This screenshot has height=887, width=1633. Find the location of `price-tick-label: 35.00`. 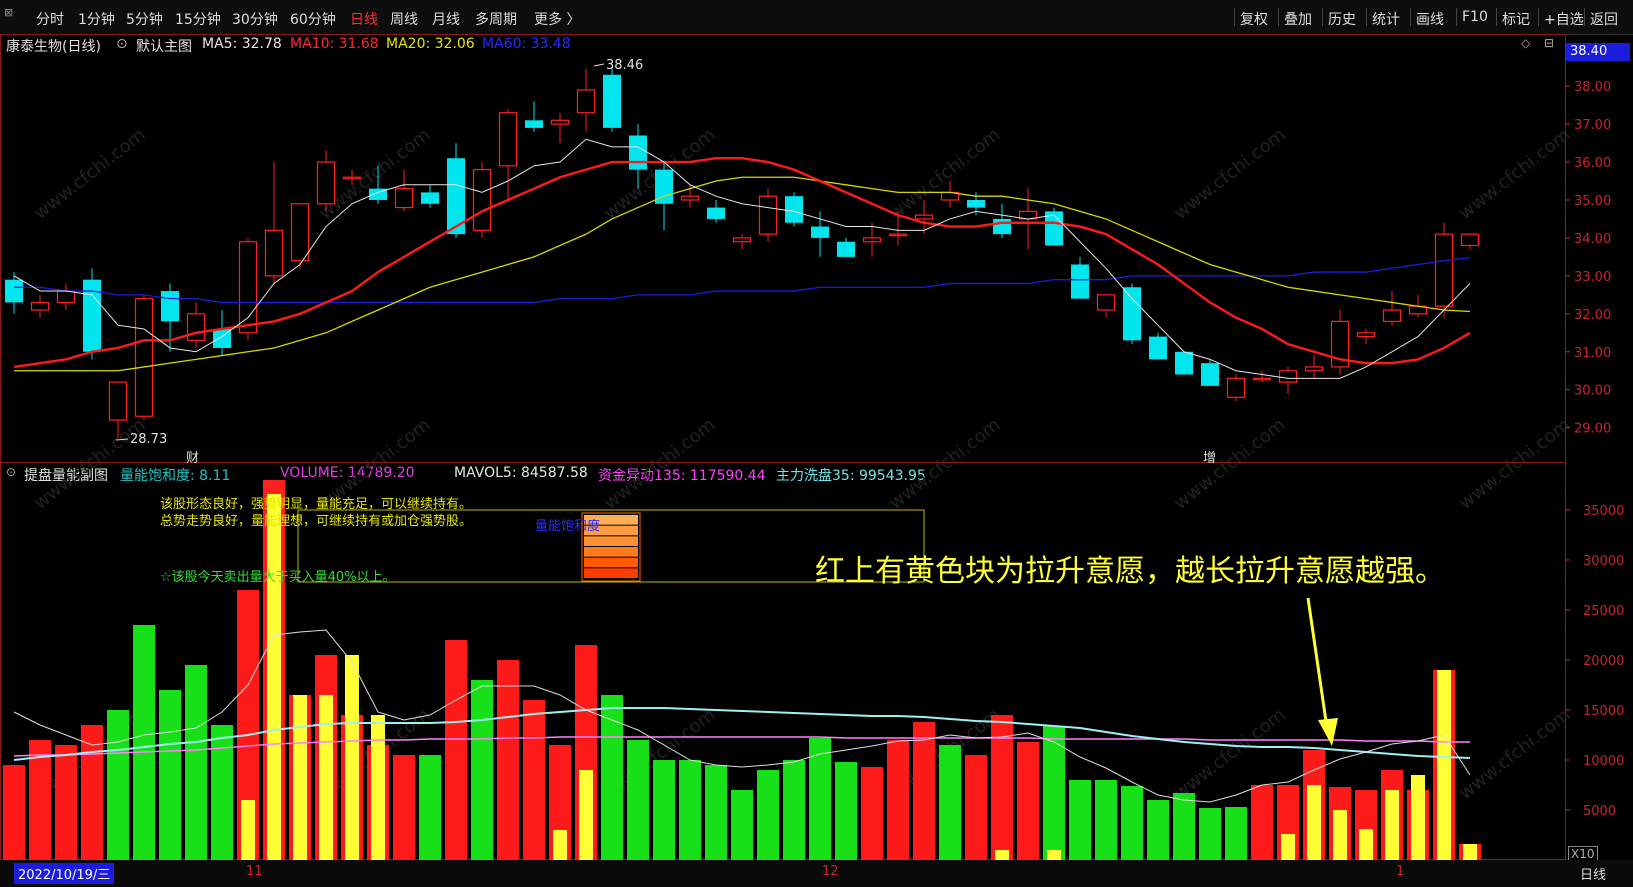

price-tick-label: 35.00 is located at coordinates (1592, 201).